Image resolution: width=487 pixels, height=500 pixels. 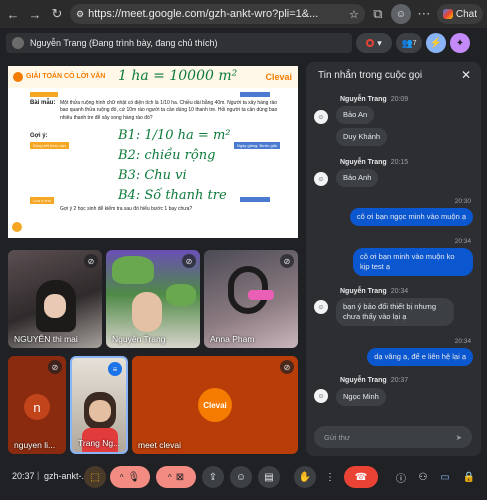 What do you see at coordinates (459, 437) in the screenshot?
I see `send-icon: ➤` at bounding box center [459, 437].